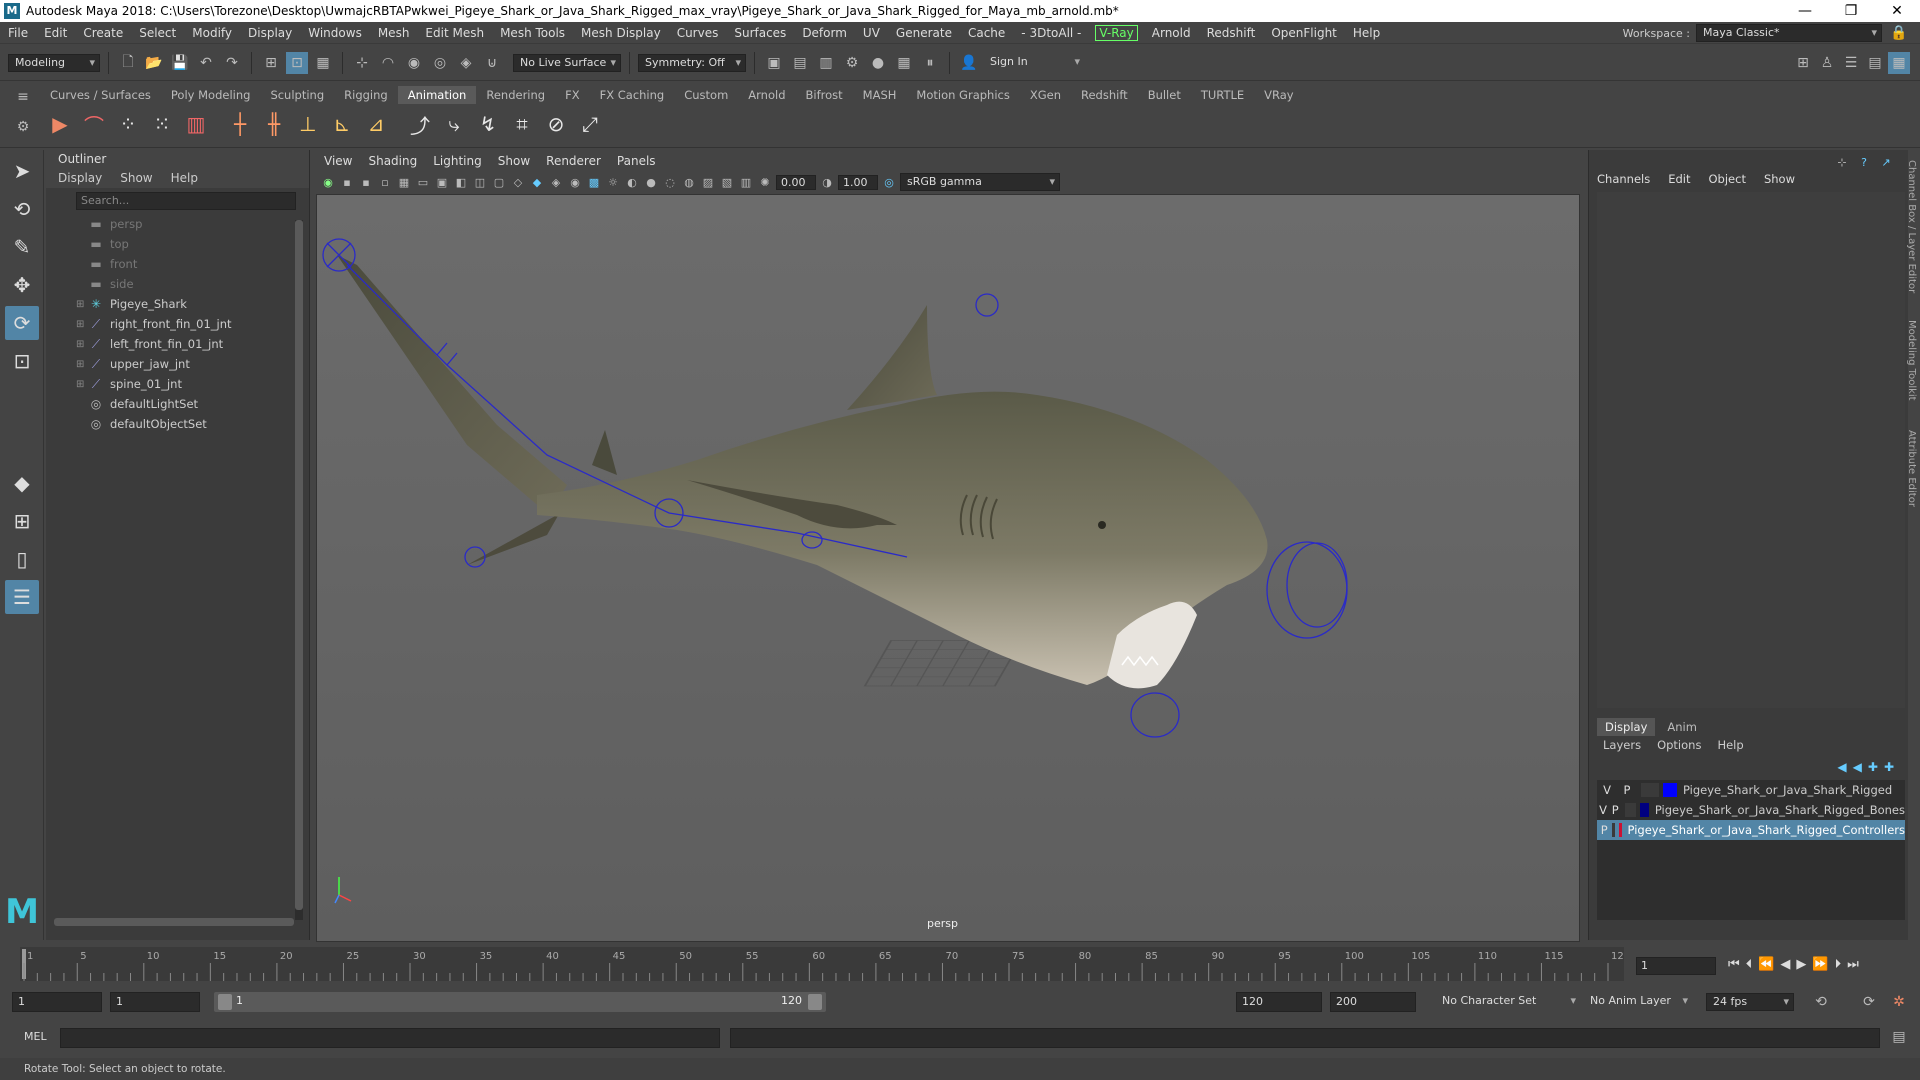 The width and height of the screenshot is (1920, 1080). What do you see at coordinates (572, 95) in the screenshot?
I see `shelf-tab-fx: FX` at bounding box center [572, 95].